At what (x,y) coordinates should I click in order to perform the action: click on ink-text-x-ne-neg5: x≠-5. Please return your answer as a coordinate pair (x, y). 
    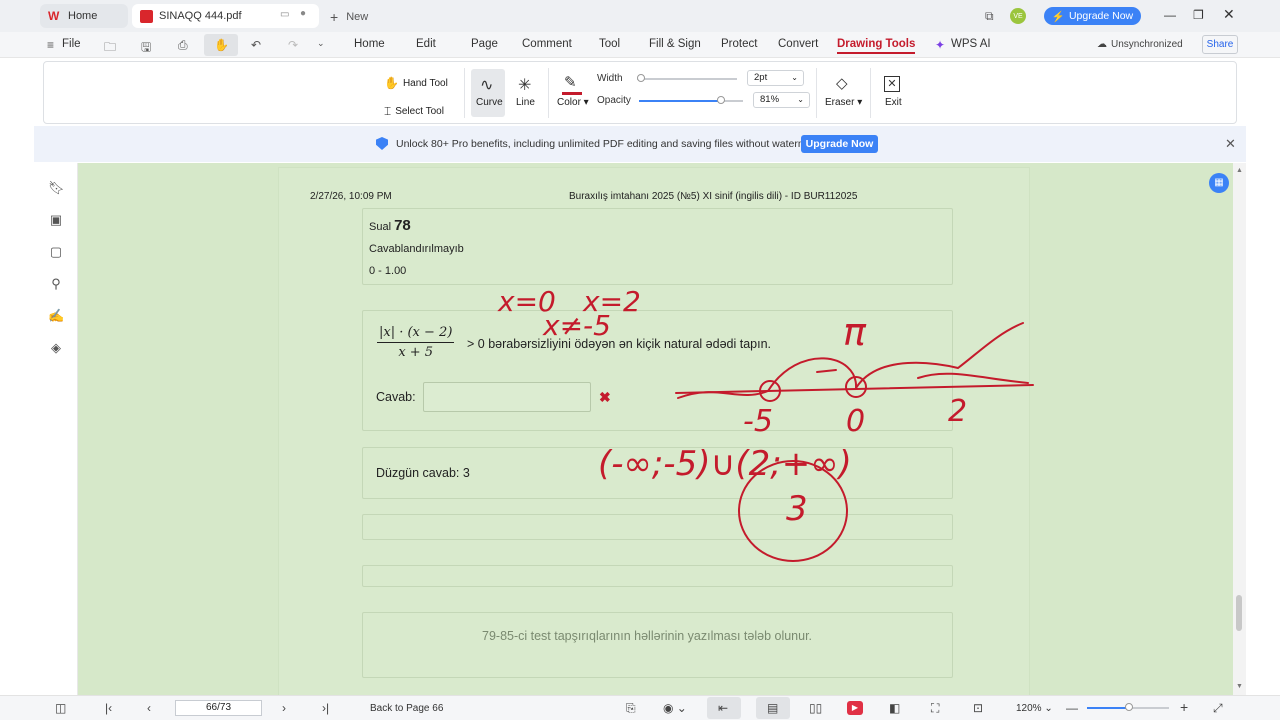
    Looking at the image, I should click on (576, 325).